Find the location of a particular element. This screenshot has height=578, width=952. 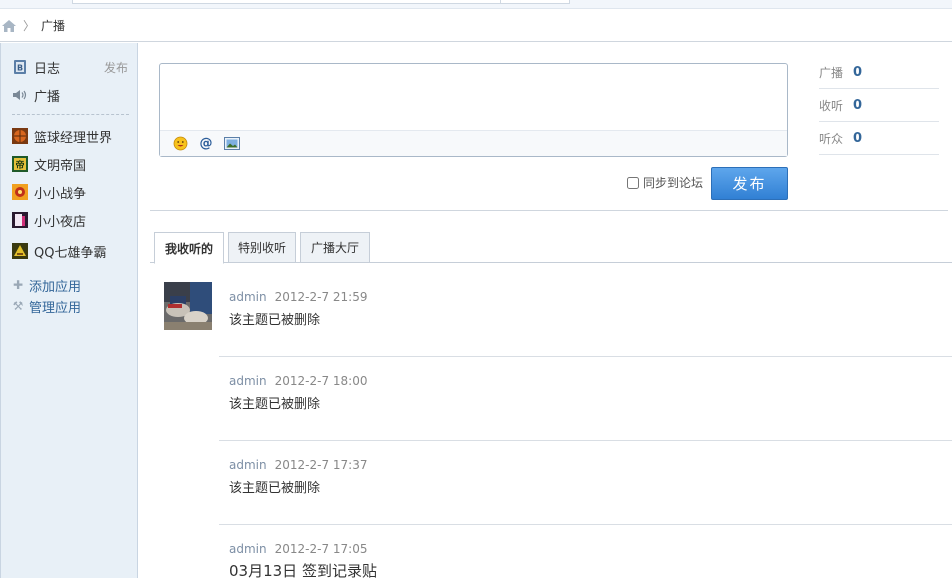

feed-item: admin 2012-2-7 17:05 03月13日 签到记录贴 is located at coordinates (303, 560).